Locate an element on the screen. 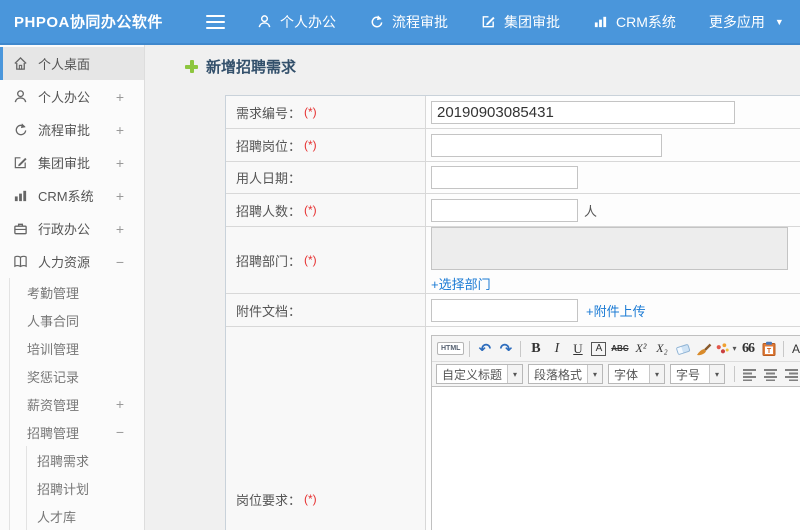 This screenshot has width=800, height=530. nav-more-apps: 更多应用 ▼ is located at coordinates (746, 22).